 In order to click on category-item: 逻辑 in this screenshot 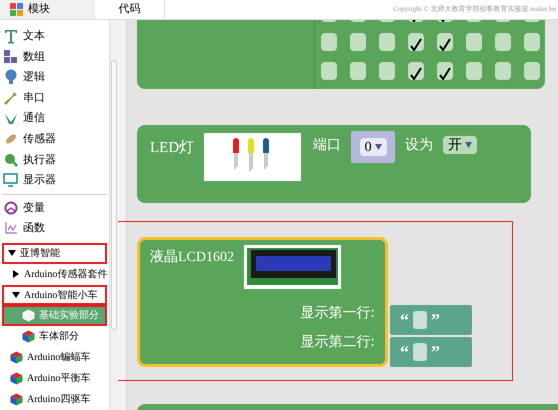, I will do `click(54, 77)`.